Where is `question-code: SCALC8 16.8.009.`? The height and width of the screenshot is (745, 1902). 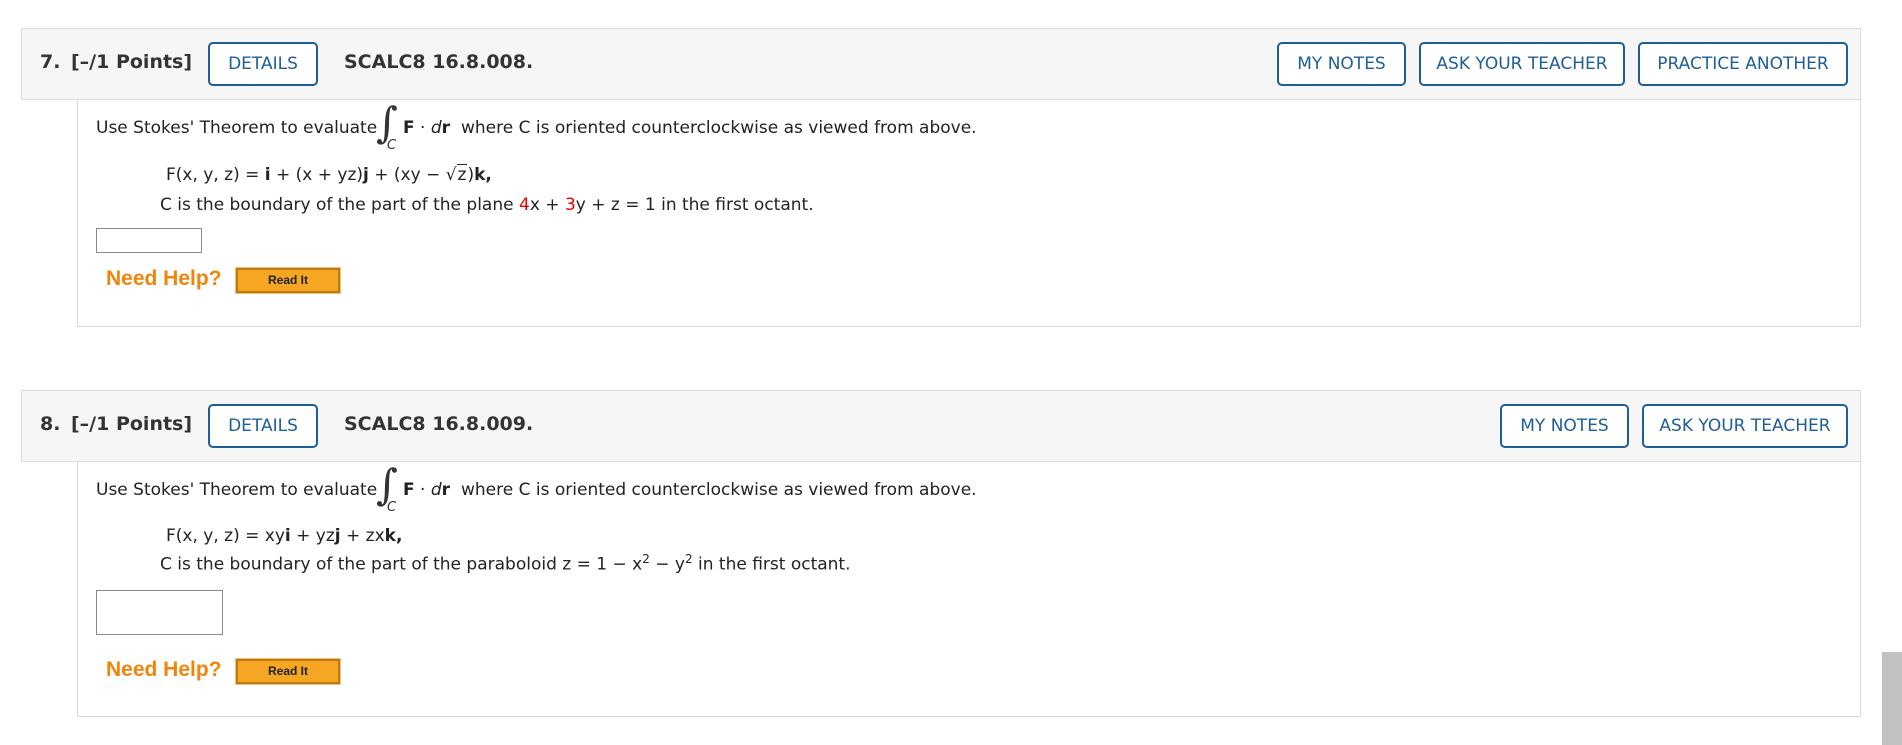
question-code: SCALC8 16.8.009. is located at coordinates (439, 424).